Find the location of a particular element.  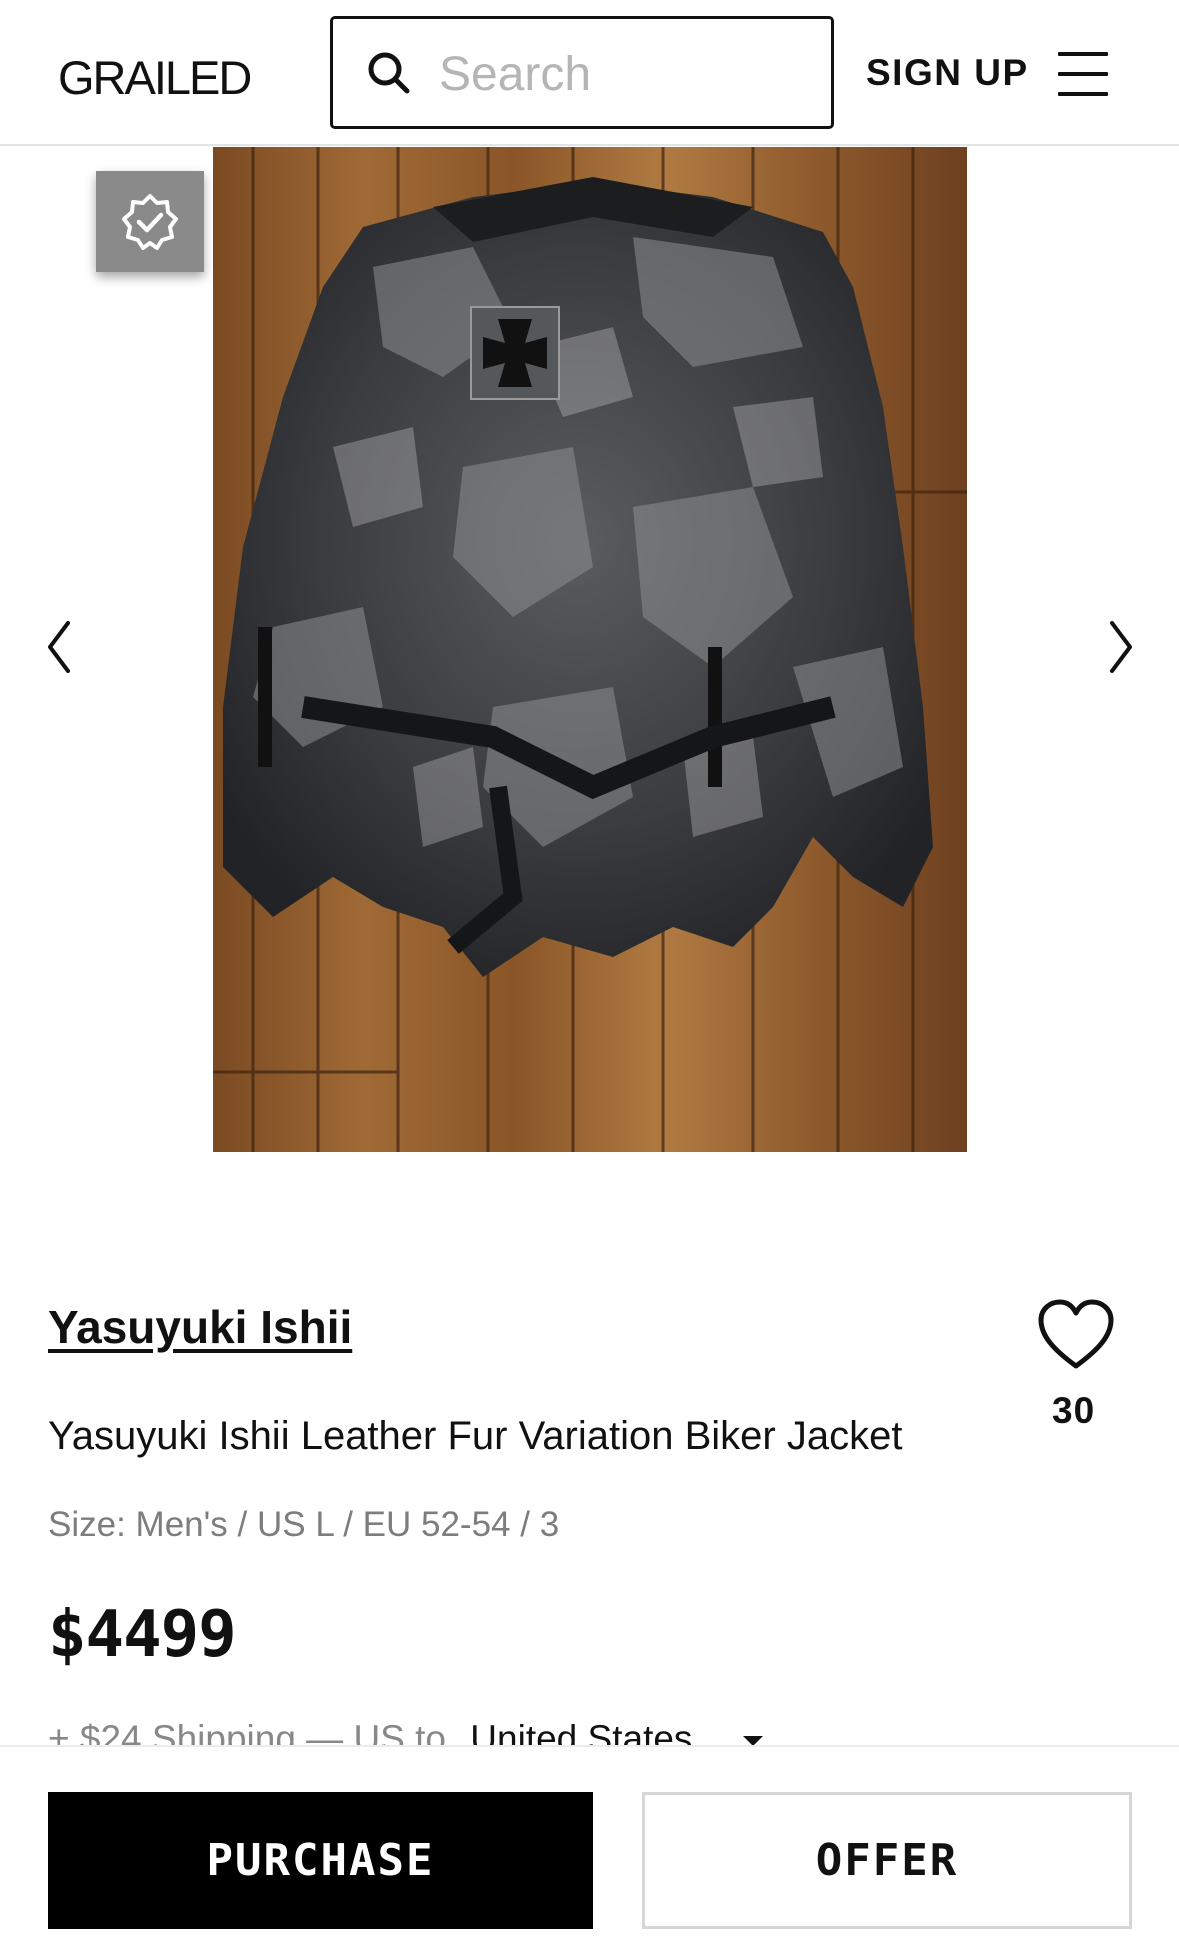

favorite-count: 30 is located at coordinates (1074, 1410).